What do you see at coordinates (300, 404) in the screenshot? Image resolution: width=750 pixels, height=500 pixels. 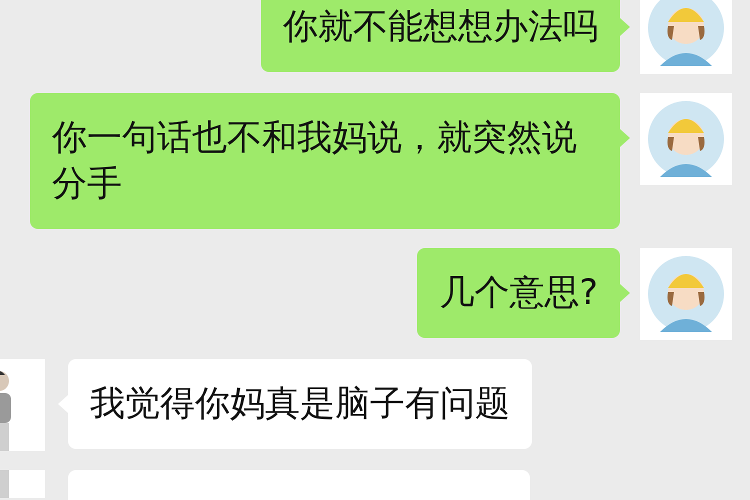 I see `message-bubble: 我觉得你妈真是脑子有问题` at bounding box center [300, 404].